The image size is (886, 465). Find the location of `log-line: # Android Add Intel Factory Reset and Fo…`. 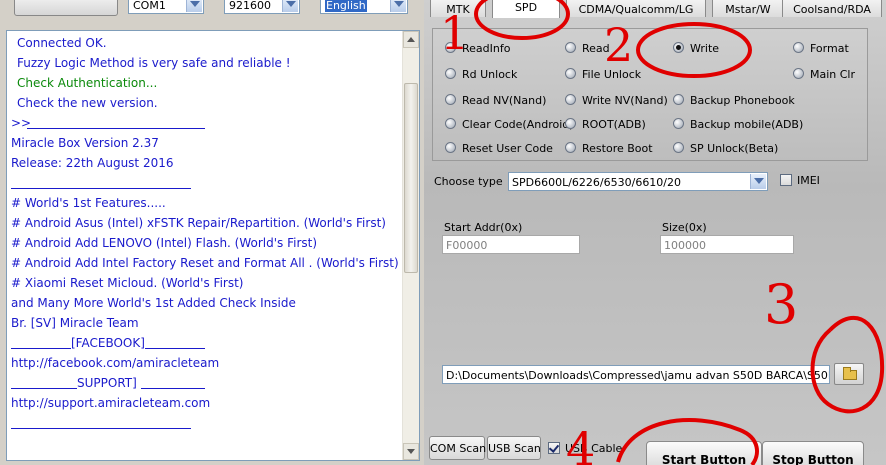

log-line: # Android Add Intel Factory Reset and Fo… is located at coordinates (205, 263).